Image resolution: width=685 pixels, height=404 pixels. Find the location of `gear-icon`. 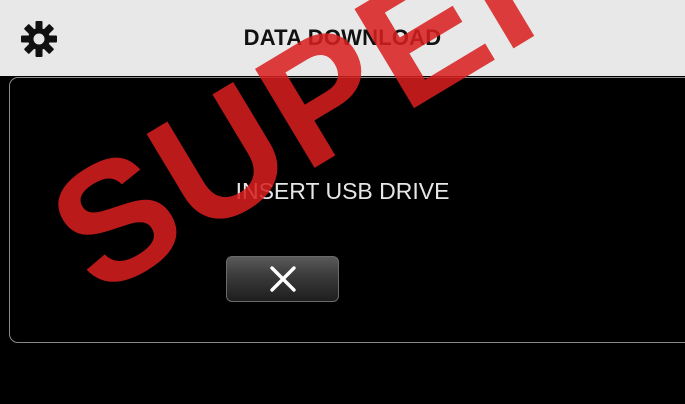

gear-icon is located at coordinates (39, 39).